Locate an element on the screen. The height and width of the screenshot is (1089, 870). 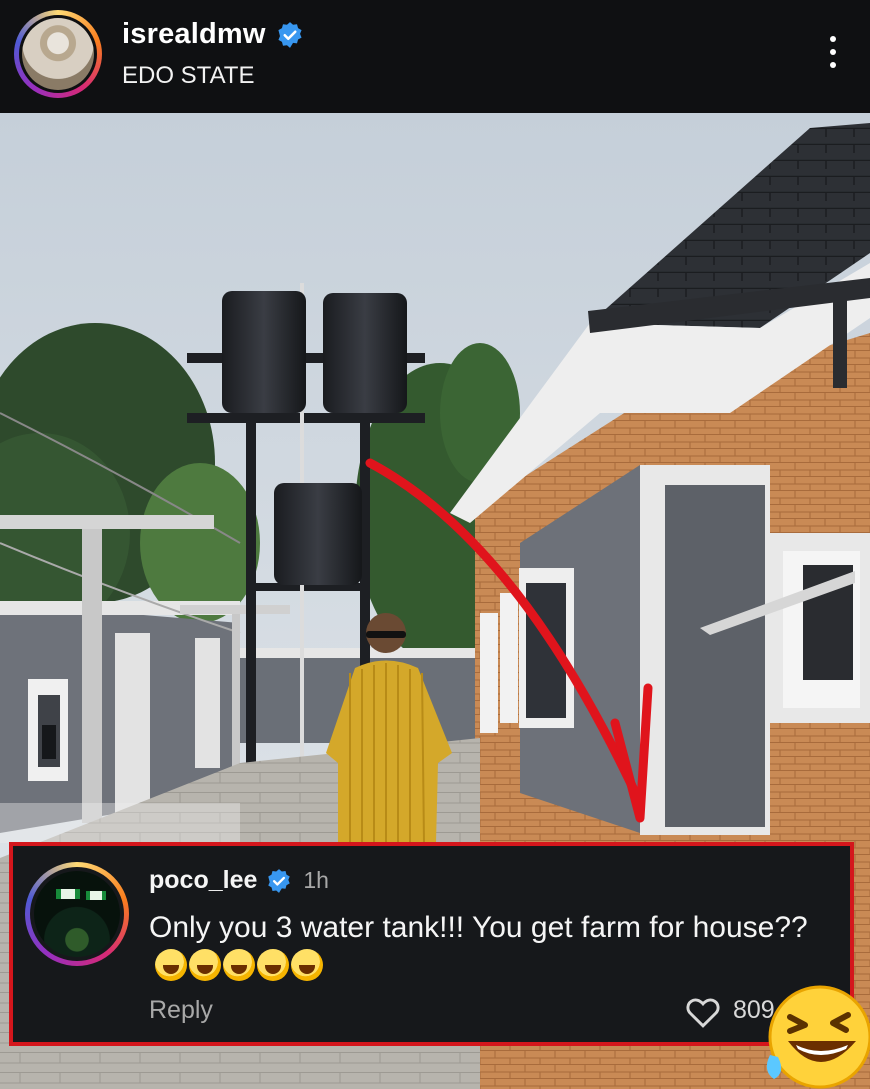
rolling-laughing-emoji is located at coordinates (818, 1037).